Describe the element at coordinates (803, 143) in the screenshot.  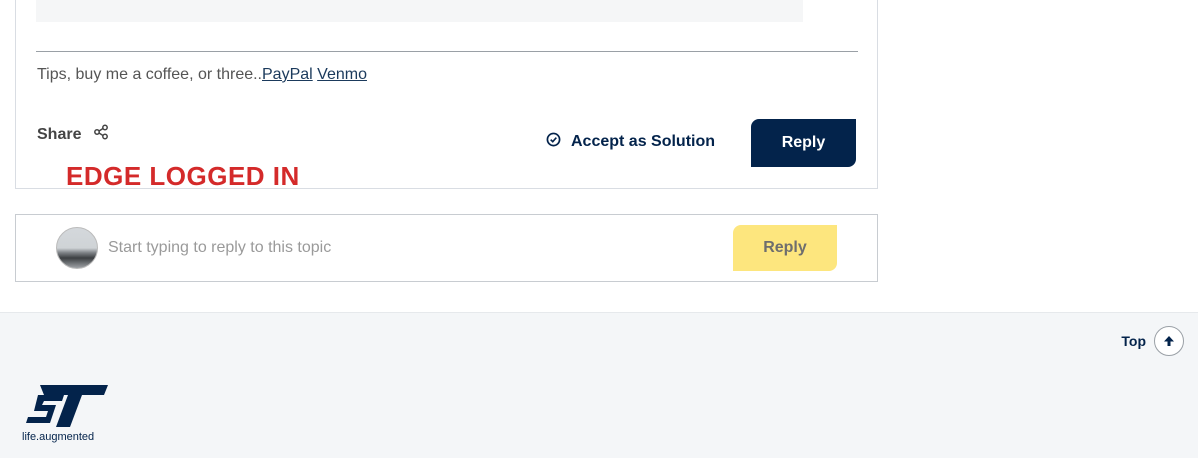
I see `reply-button: Reply` at that location.